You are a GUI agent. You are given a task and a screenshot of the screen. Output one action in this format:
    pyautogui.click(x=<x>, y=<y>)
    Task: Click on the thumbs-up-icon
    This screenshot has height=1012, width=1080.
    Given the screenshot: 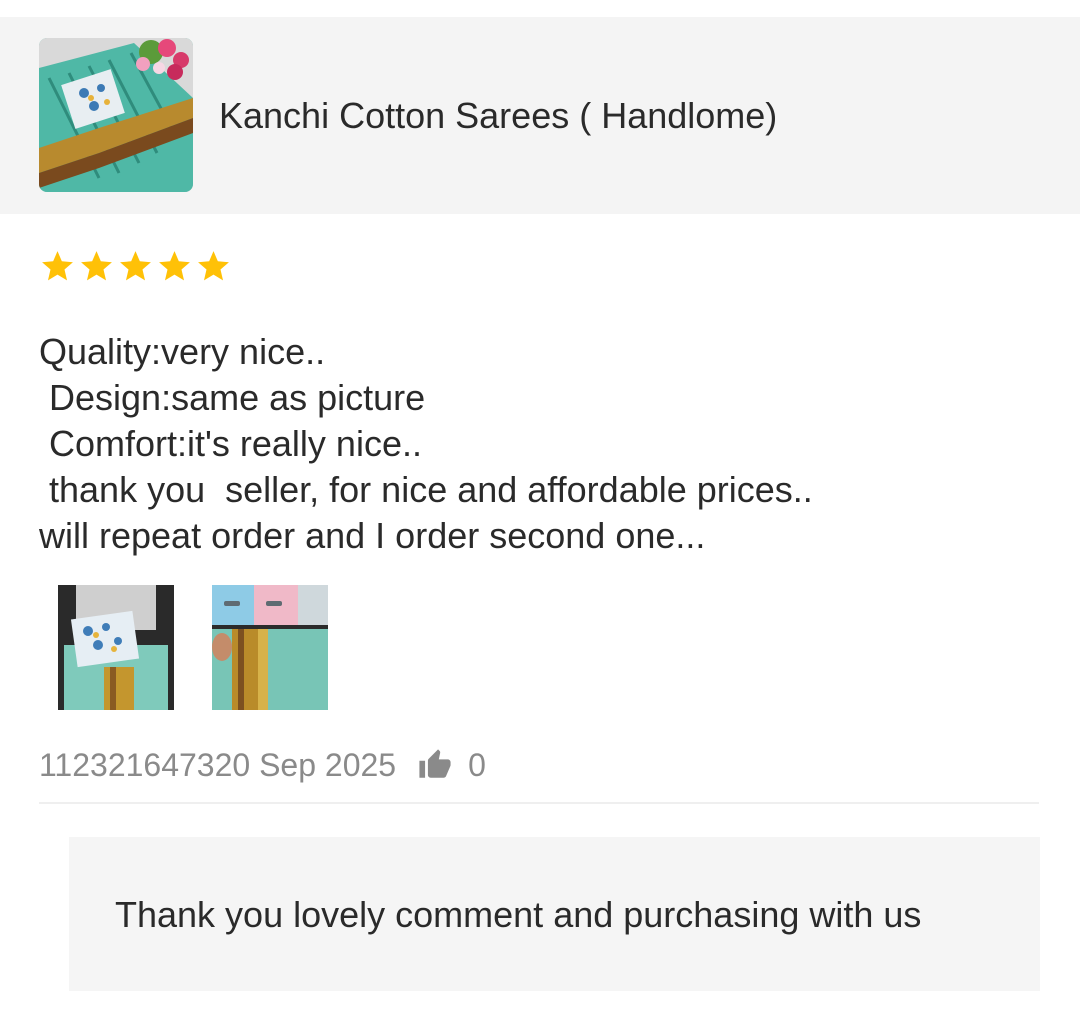 What is the action you would take?
    pyautogui.click(x=435, y=763)
    